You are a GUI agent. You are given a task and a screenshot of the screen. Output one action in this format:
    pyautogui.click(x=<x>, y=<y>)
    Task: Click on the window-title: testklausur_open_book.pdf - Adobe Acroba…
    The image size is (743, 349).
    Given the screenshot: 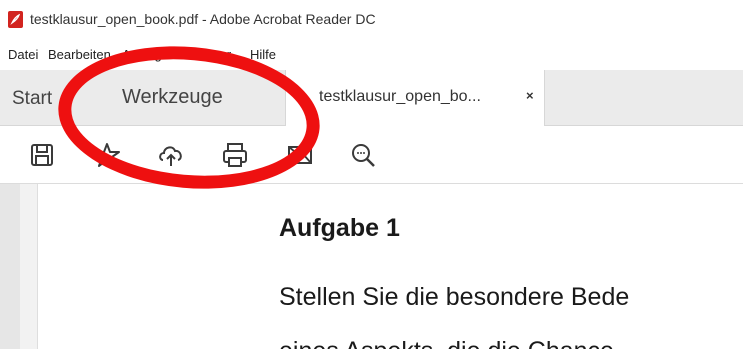 What is the action you would take?
    pyautogui.click(x=203, y=19)
    